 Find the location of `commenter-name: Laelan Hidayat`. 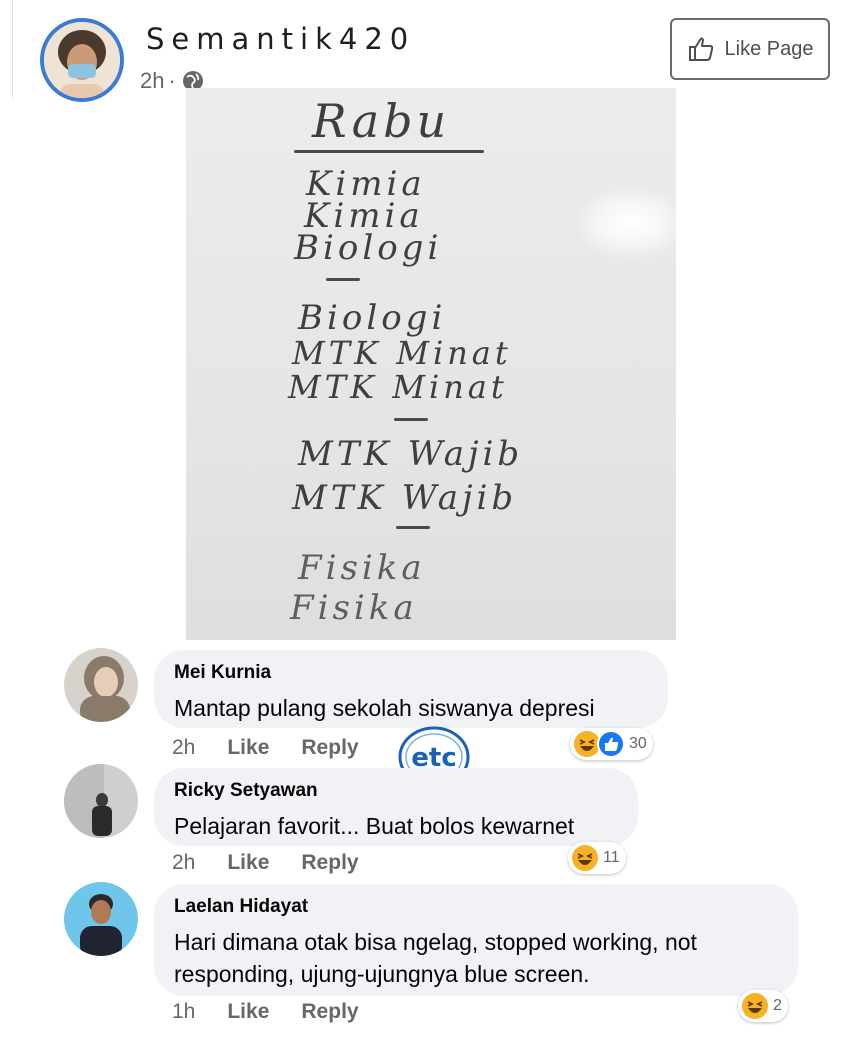

commenter-name: Laelan Hidayat is located at coordinates (476, 907).